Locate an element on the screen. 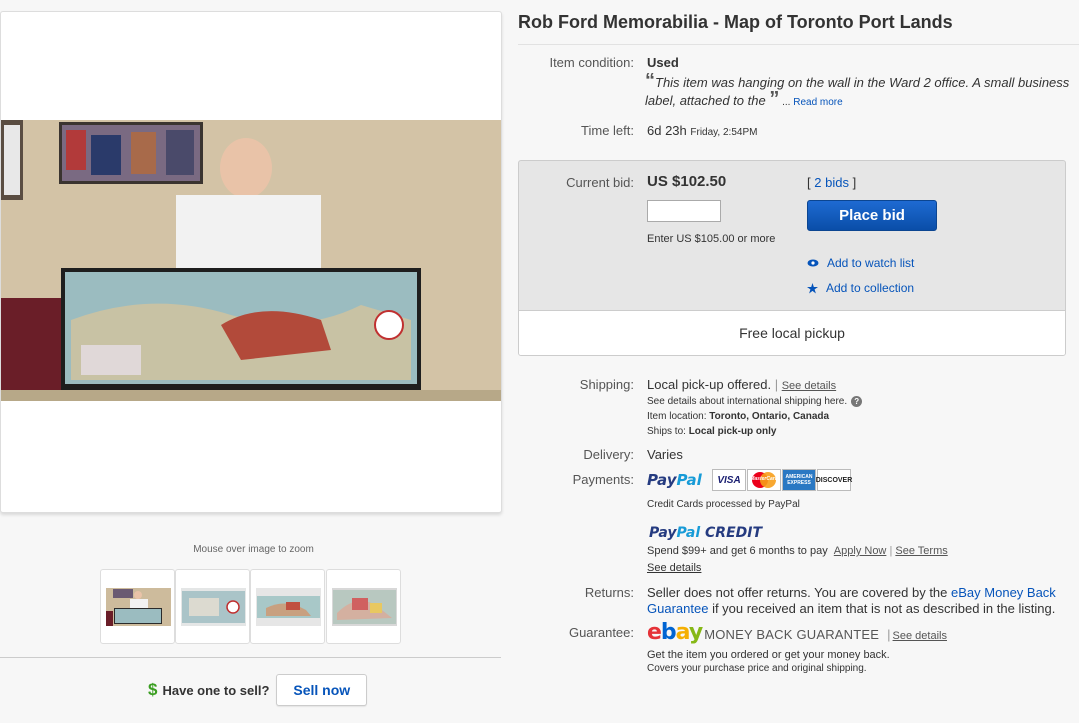 This screenshot has height=723, width=1079. see-terms-link: See Terms is located at coordinates (921, 551).